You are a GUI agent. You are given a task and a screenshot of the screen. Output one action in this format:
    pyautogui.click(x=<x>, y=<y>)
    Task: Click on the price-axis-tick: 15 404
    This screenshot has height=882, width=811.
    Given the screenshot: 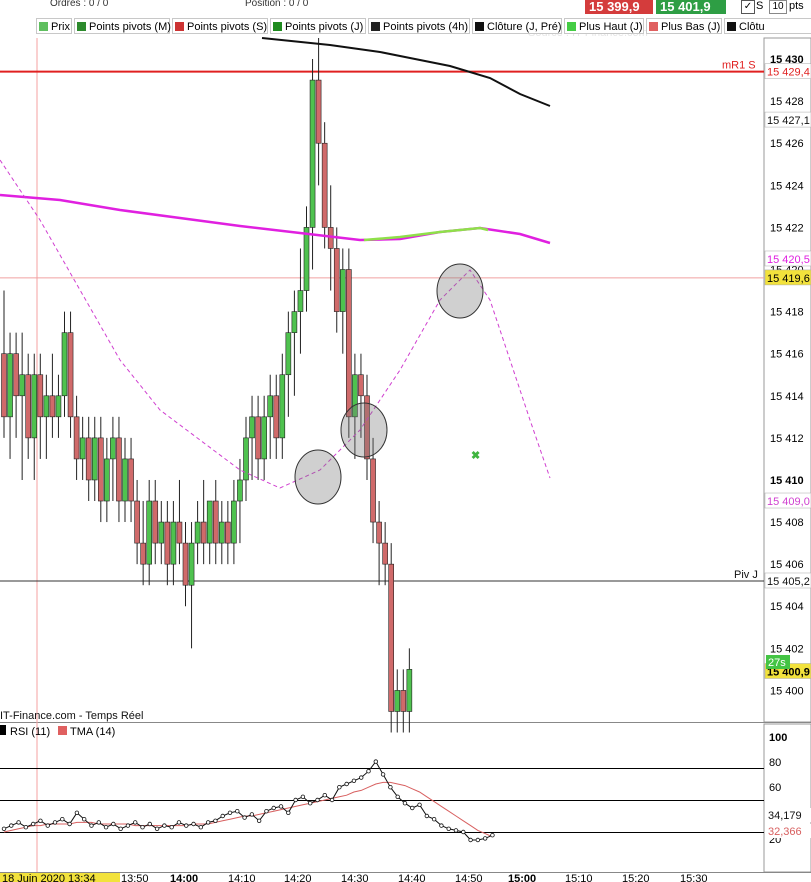 What is the action you would take?
    pyautogui.click(x=787, y=607)
    